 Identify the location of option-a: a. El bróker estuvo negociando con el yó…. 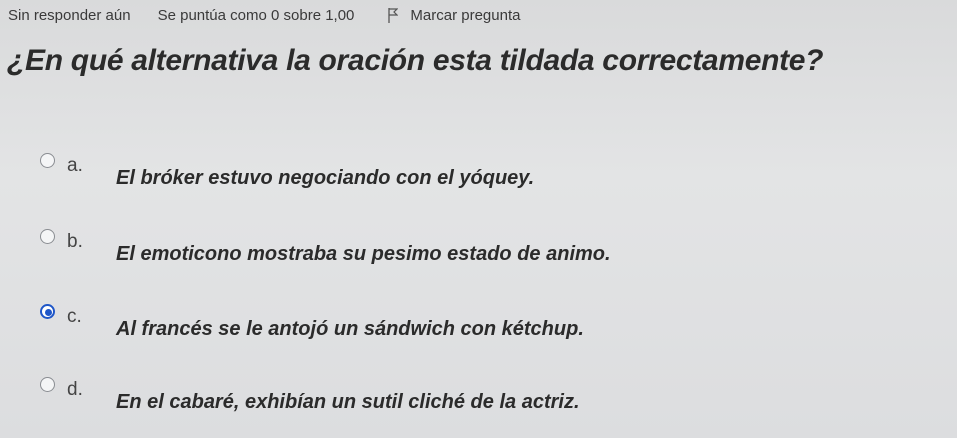
(480, 173).